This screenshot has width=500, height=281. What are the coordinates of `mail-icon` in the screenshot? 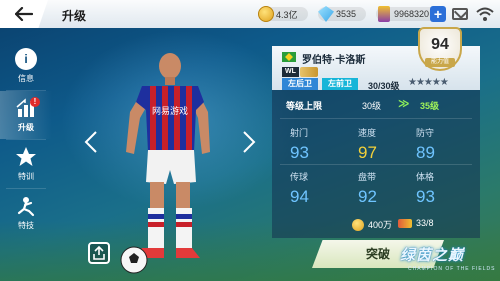 It's located at (460, 14).